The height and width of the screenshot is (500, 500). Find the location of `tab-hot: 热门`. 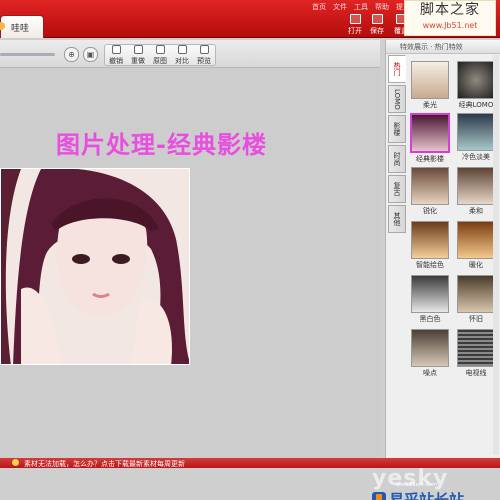

tab-hot: 热门 is located at coordinates (397, 69).